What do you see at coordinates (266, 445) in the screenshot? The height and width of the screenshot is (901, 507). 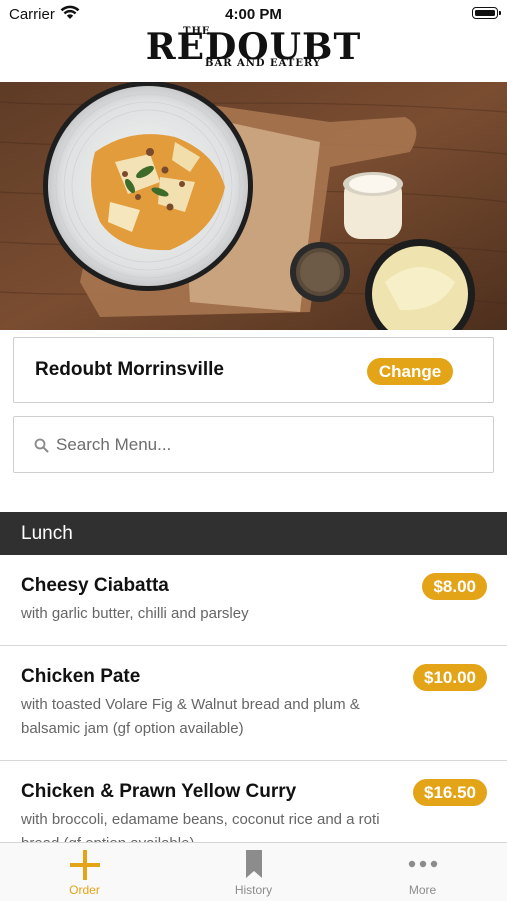 I see `search-input` at bounding box center [266, 445].